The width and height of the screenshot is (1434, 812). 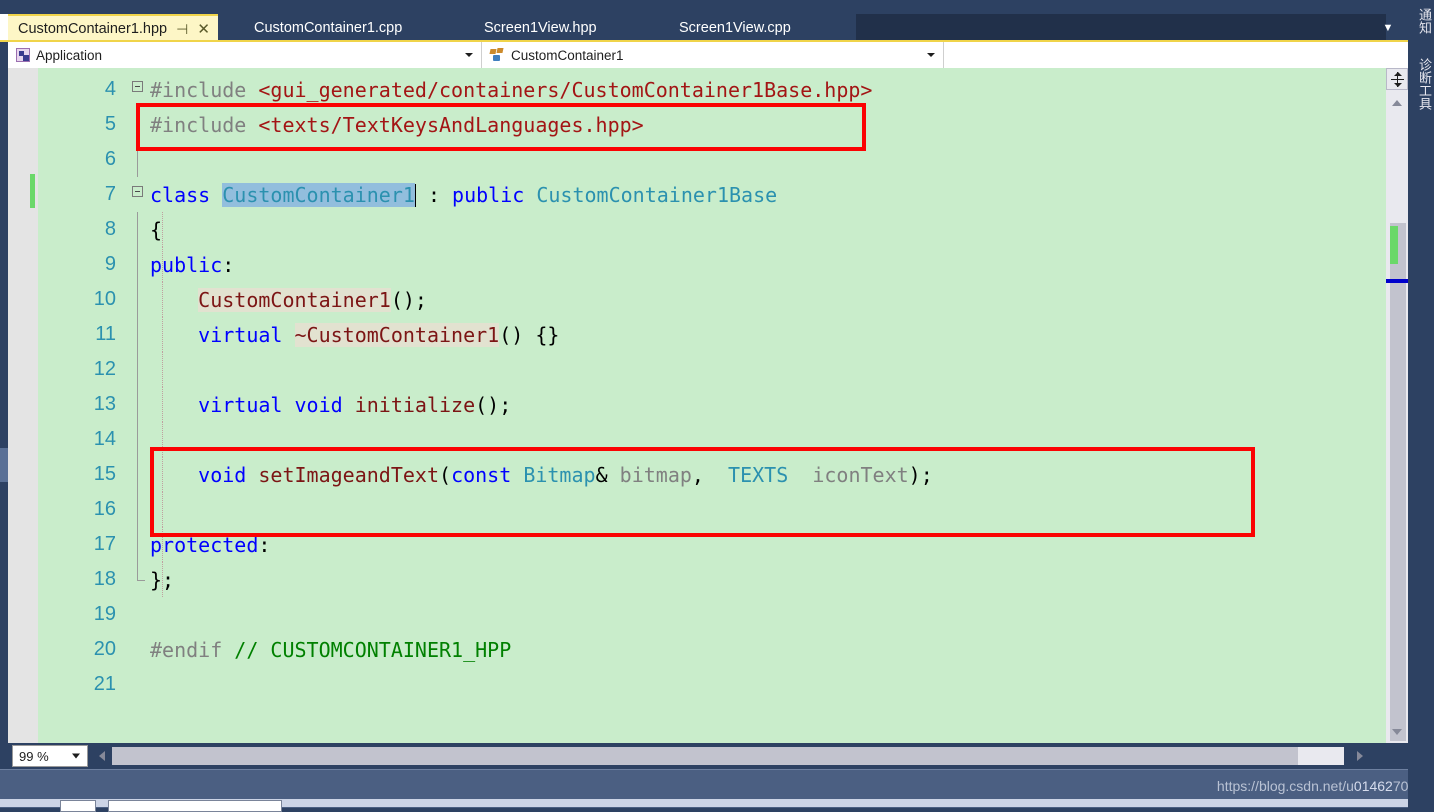 I want to click on line-number: 7, so click(x=110, y=194).